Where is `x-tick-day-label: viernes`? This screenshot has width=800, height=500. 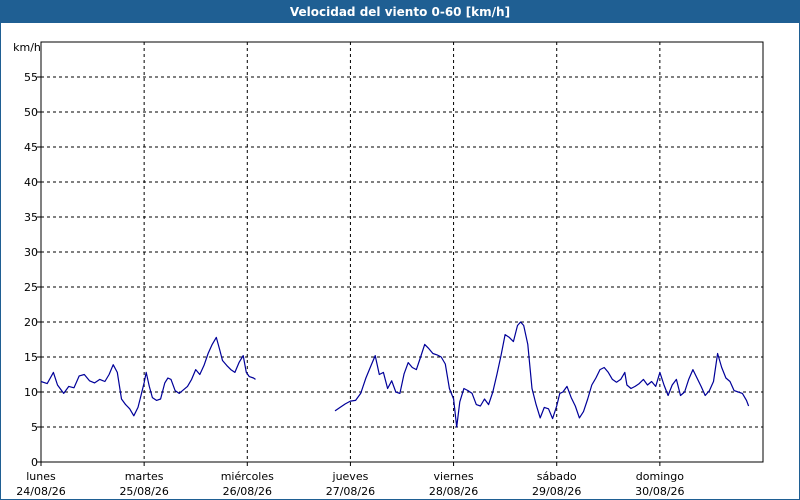 x-tick-day-label: viernes is located at coordinates (454, 476).